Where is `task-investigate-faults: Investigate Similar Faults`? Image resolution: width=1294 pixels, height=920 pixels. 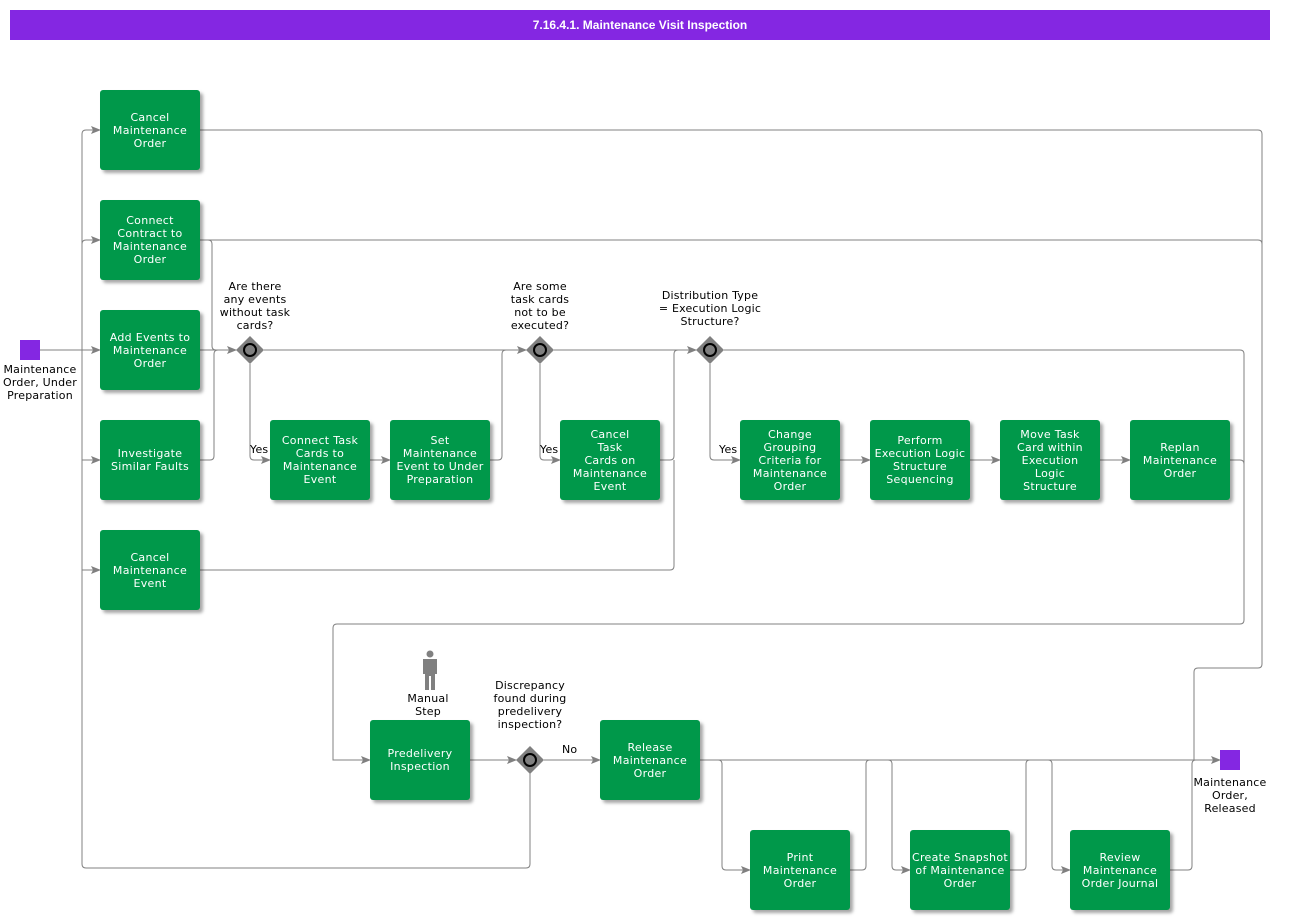
task-investigate-faults: Investigate Similar Faults is located at coordinates (150, 460).